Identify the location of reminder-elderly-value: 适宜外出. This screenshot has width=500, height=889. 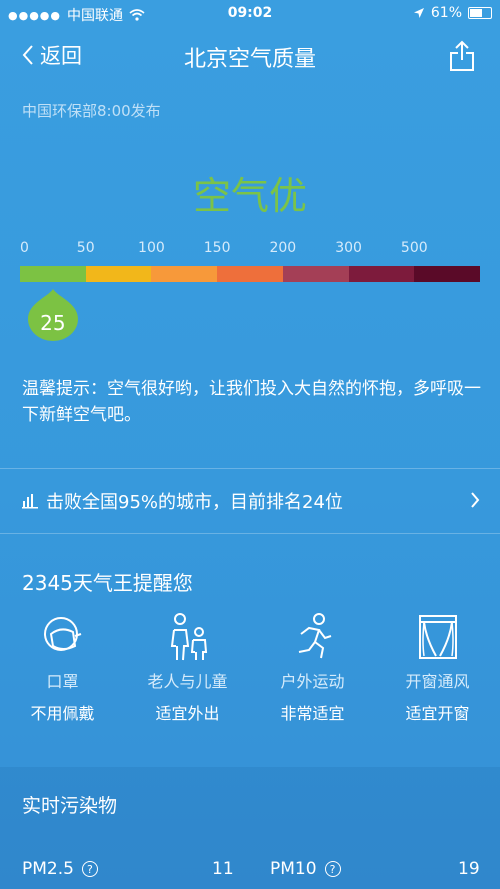
(187, 713).